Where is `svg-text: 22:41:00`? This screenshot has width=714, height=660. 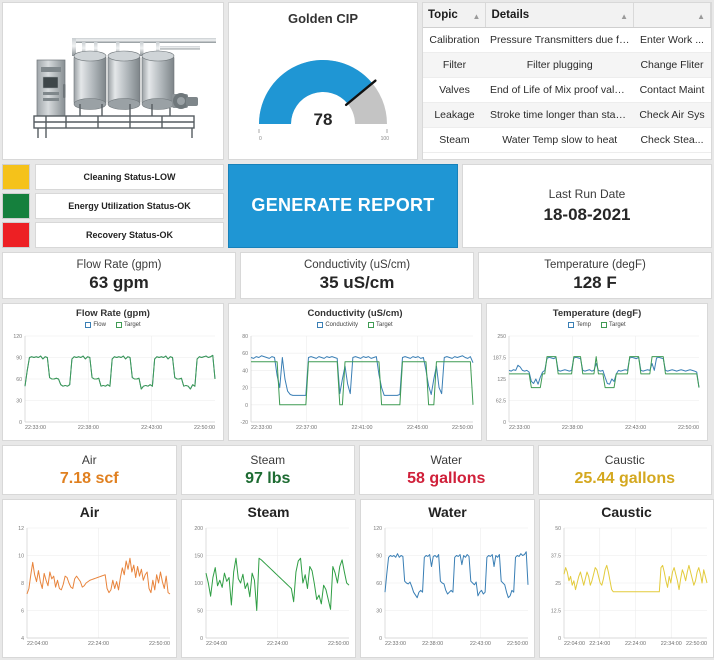
svg-text: 22:41:00 is located at coordinates (362, 428).